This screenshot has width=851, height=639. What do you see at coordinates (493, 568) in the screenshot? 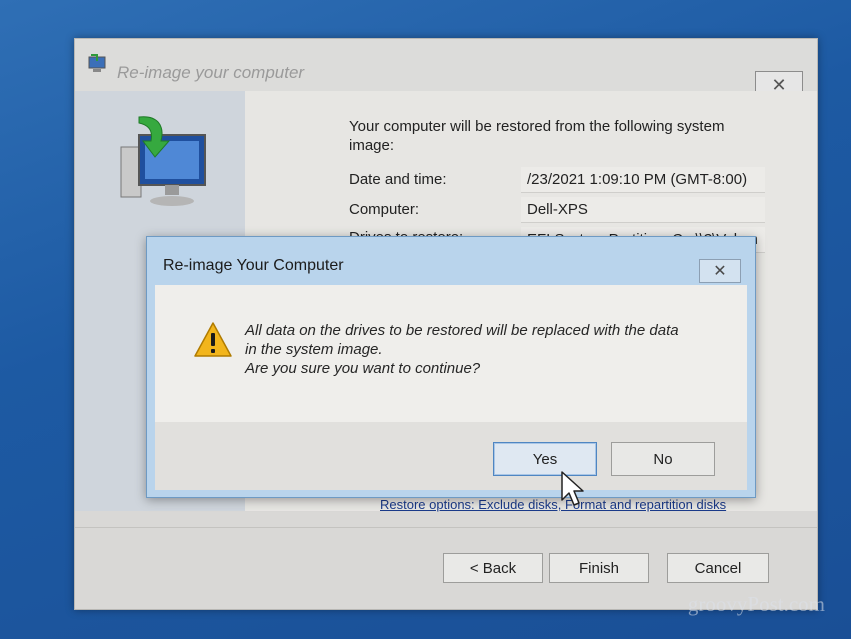
I see `back-button: < Back` at bounding box center [493, 568].